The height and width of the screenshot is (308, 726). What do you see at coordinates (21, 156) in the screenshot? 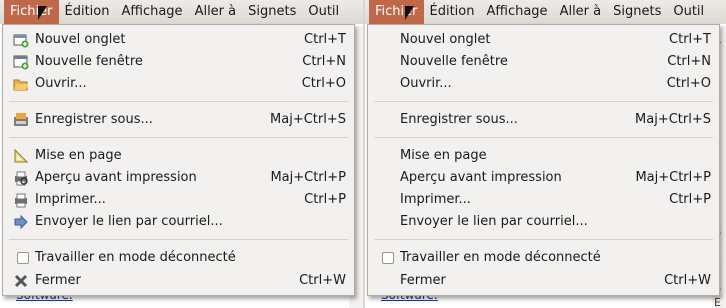
I see `page-setup-icon` at bounding box center [21, 156].